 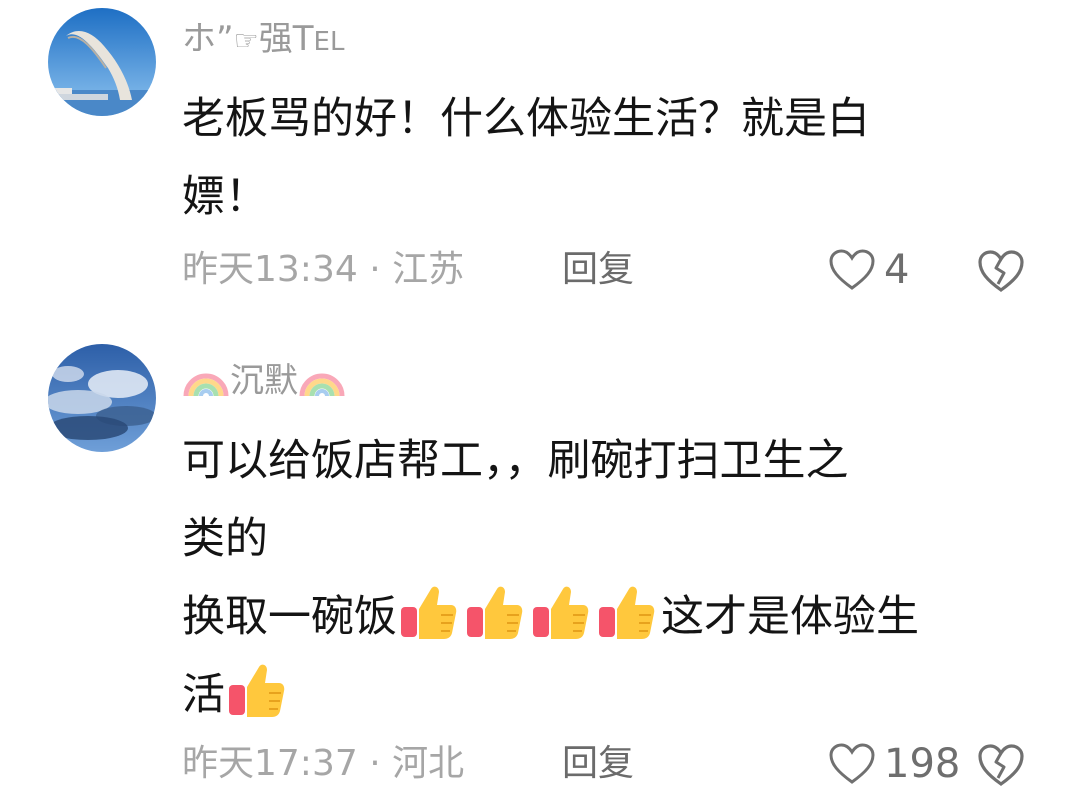 What do you see at coordinates (203, 695) in the screenshot?
I see `comment-text: 活` at bounding box center [203, 695].